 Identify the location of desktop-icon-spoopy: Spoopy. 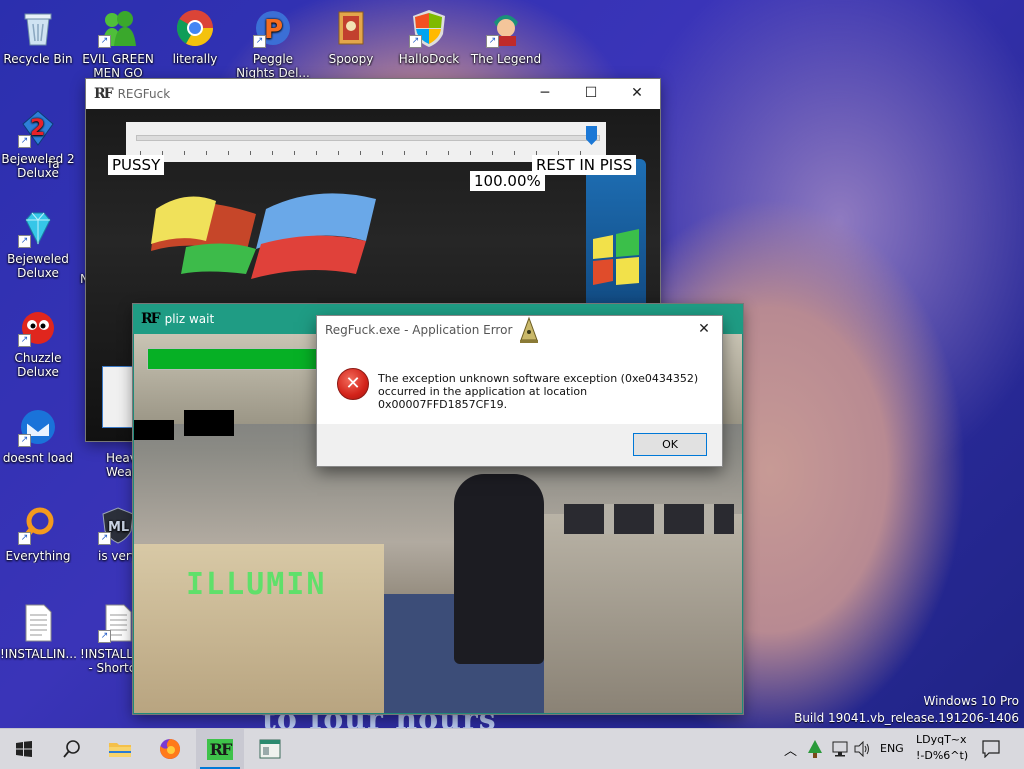
(351, 37).